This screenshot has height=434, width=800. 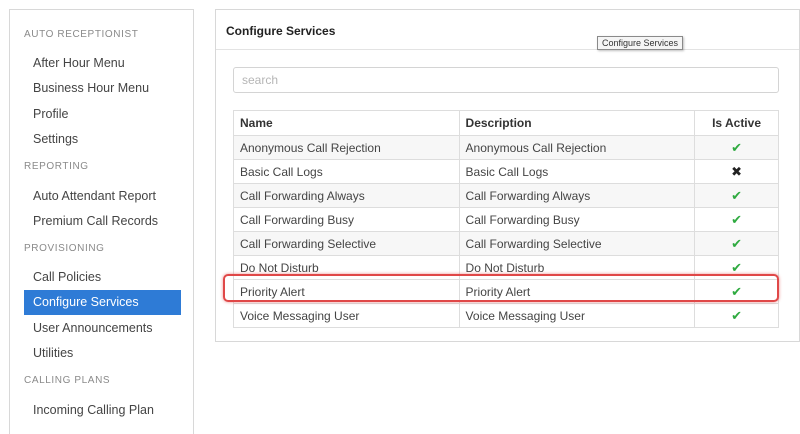 I want to click on service-name: Priority Alert, so click(x=346, y=291).